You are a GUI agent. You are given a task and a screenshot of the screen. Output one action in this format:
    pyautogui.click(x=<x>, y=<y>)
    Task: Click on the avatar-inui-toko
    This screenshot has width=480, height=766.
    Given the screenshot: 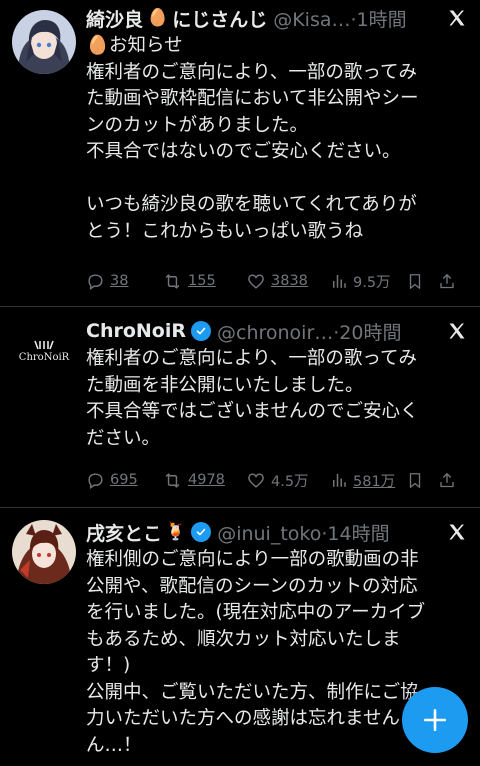 What is the action you would take?
    pyautogui.click(x=44, y=552)
    